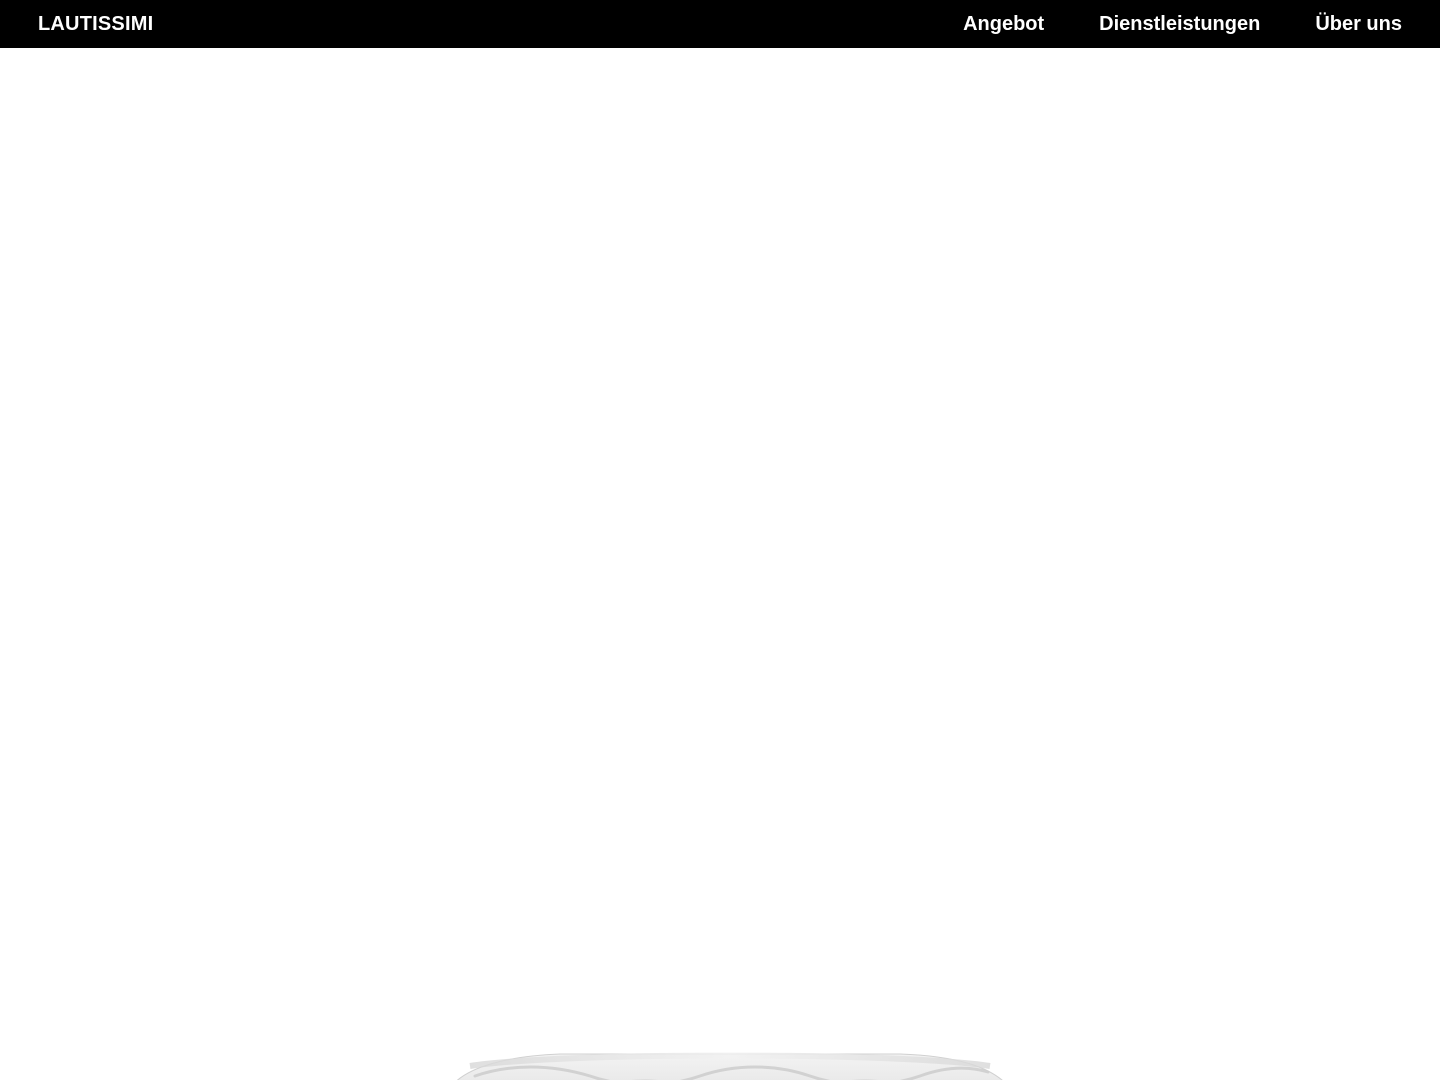  I want to click on main-navigation: Angebot Dienstleistungen Über uns, so click(1182, 24).